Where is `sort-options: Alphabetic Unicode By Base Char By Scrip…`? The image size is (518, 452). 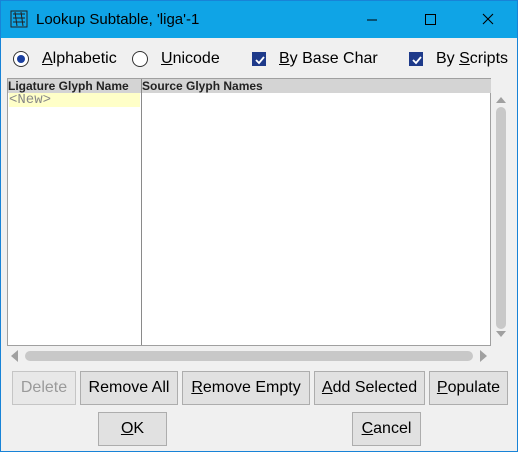
sort-options: Alphabetic Unicode By Base Char By Scrip… is located at coordinates (259, 59).